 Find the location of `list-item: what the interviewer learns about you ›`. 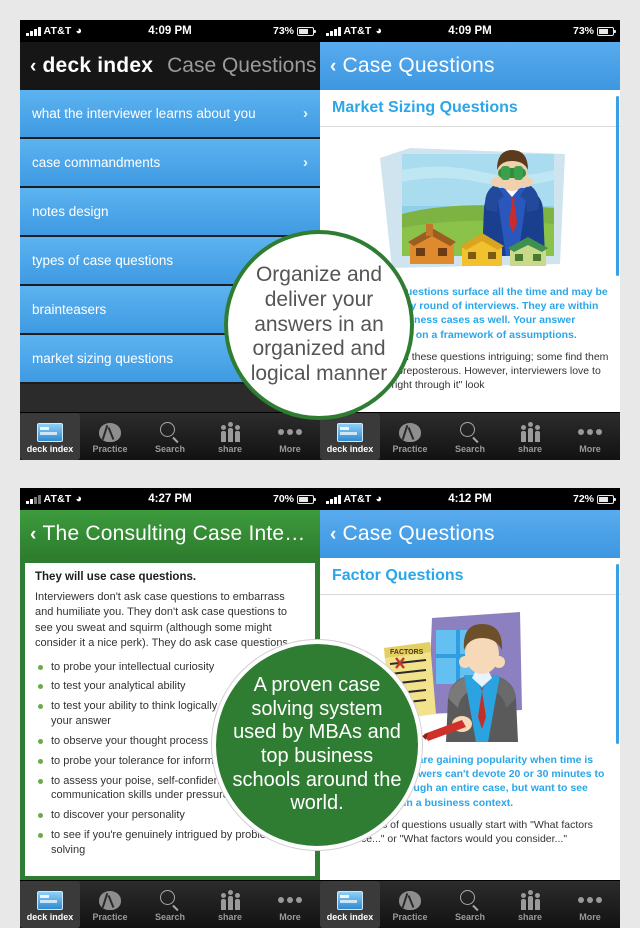

list-item: what the interviewer learns about you › is located at coordinates (170, 114).